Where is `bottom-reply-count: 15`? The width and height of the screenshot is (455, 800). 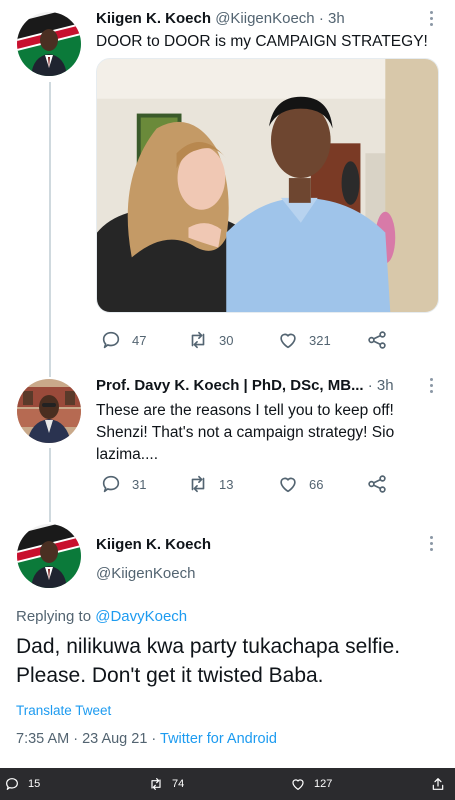 bottom-reply-count: 15 is located at coordinates (34, 784).